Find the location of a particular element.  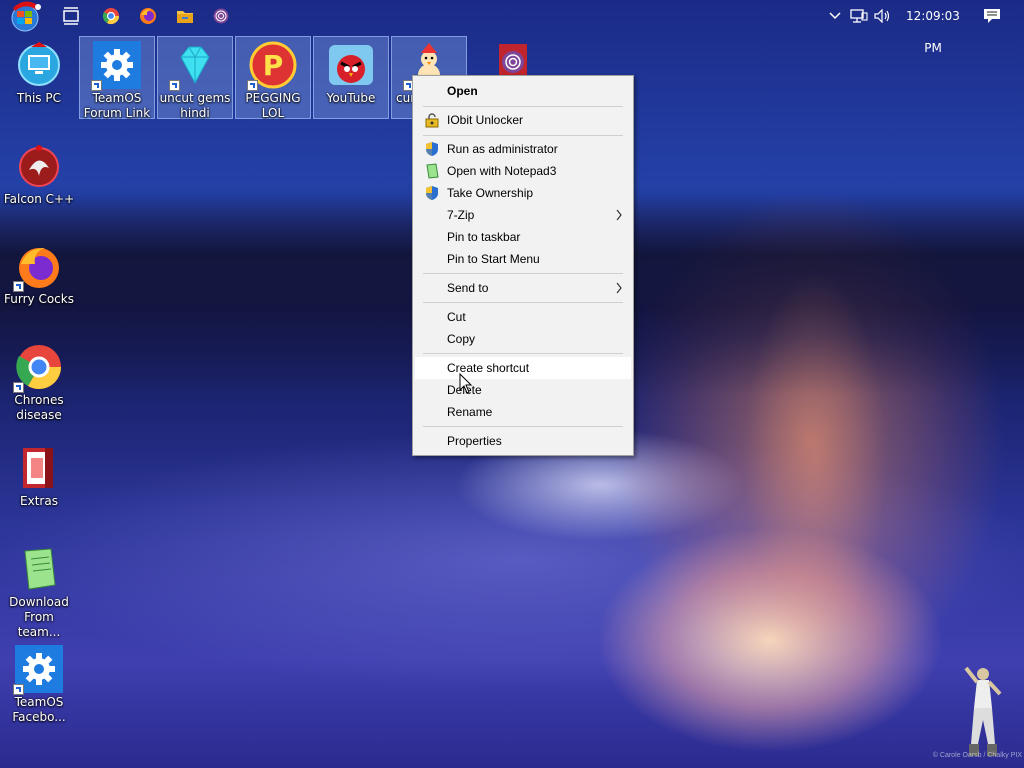

desktop-icon-furry: Furry Cocks is located at coordinates (39, 272).